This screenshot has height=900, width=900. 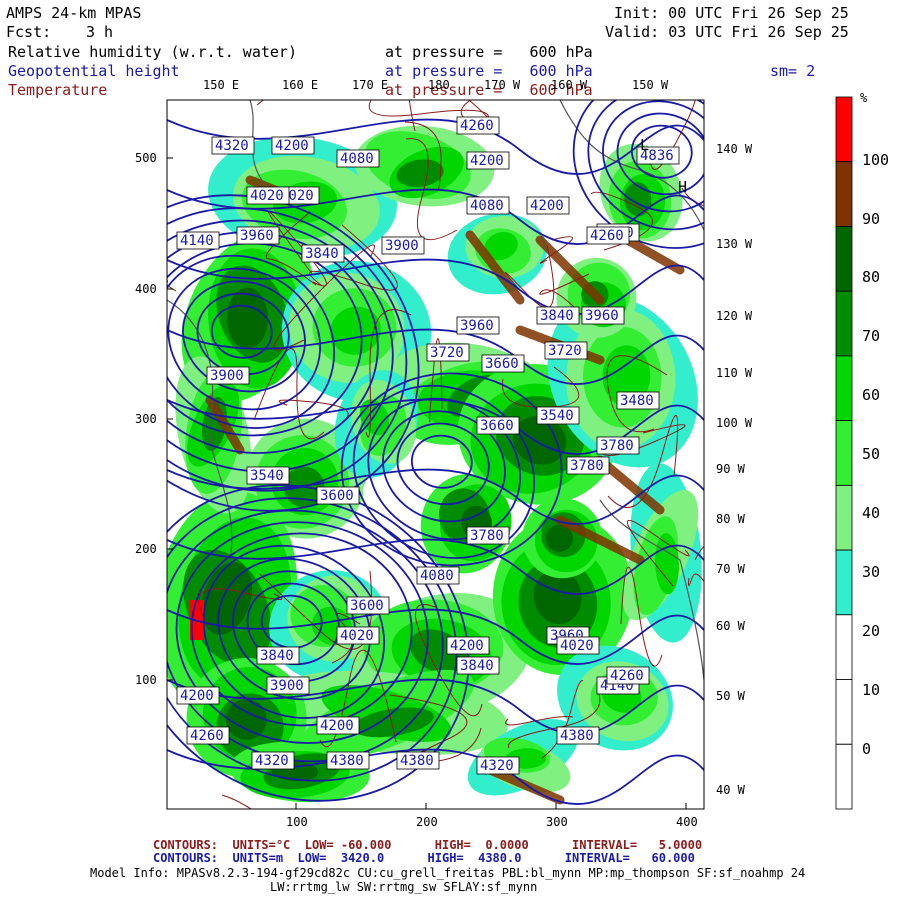 I want to click on lon-label-right: 130 W, so click(x=734, y=244).